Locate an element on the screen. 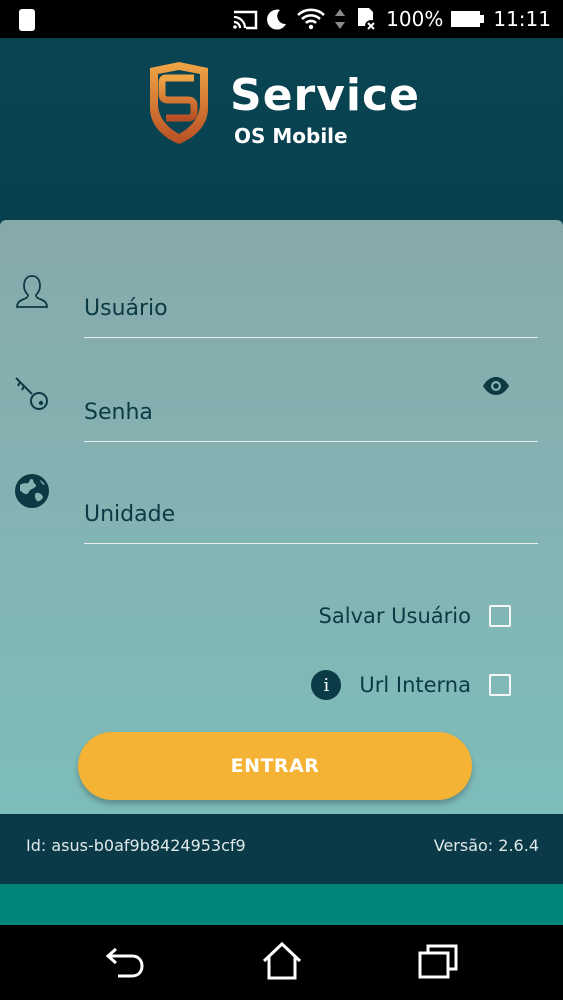  save-user-row: Salvar Usuário is located at coordinates (415, 616).